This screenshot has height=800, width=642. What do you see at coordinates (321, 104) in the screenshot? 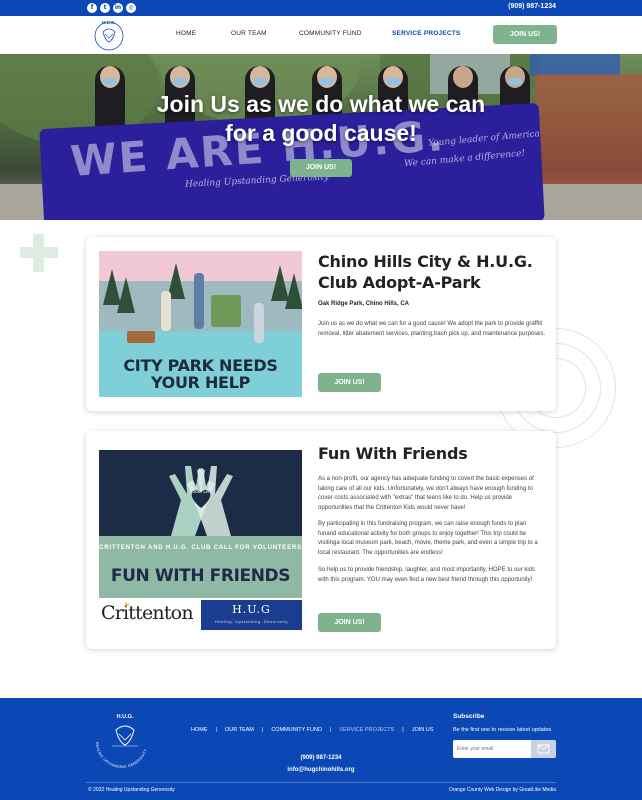
I see `hero-title-line1: Join Us as we do what we can` at bounding box center [321, 104].